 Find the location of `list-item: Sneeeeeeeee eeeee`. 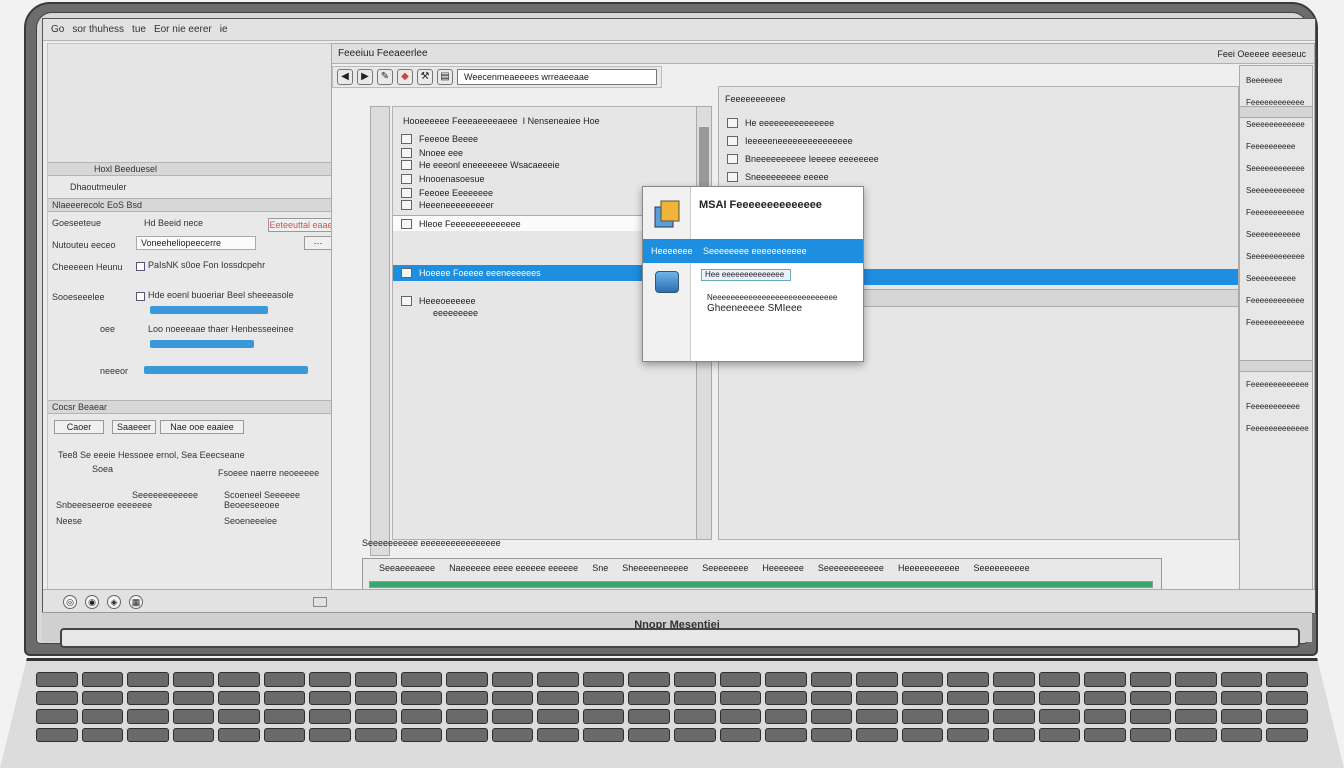

list-item: Sneeeeeeeee eeeee is located at coordinates (986, 177).